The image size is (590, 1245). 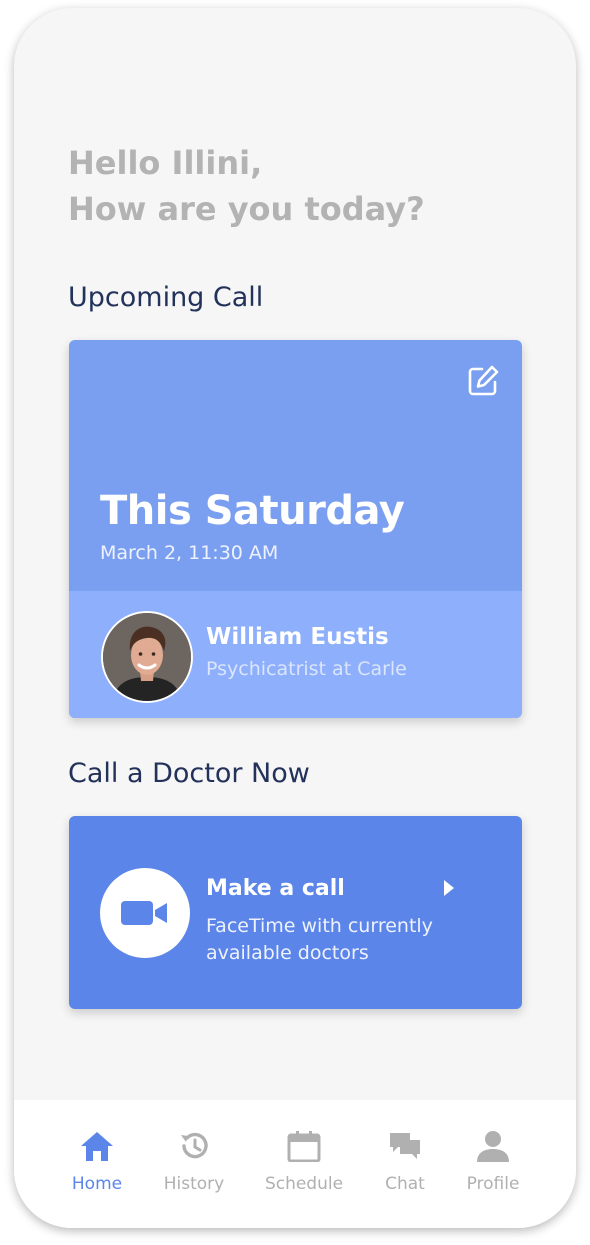 I want to click on history-icon, so click(x=194, y=1145).